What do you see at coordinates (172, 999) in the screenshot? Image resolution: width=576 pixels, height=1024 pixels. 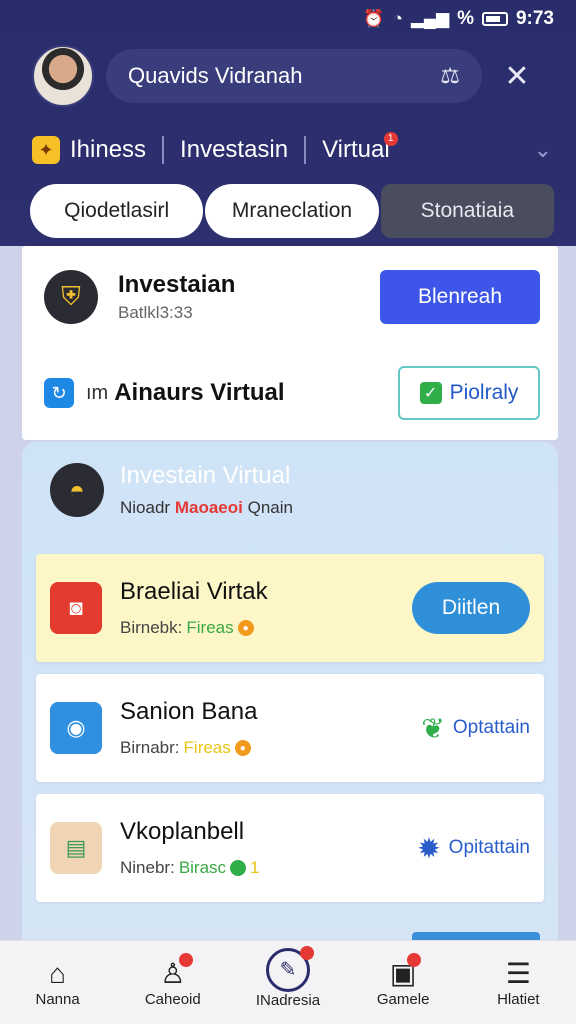 I see `nav-label: Caheoid` at bounding box center [172, 999].